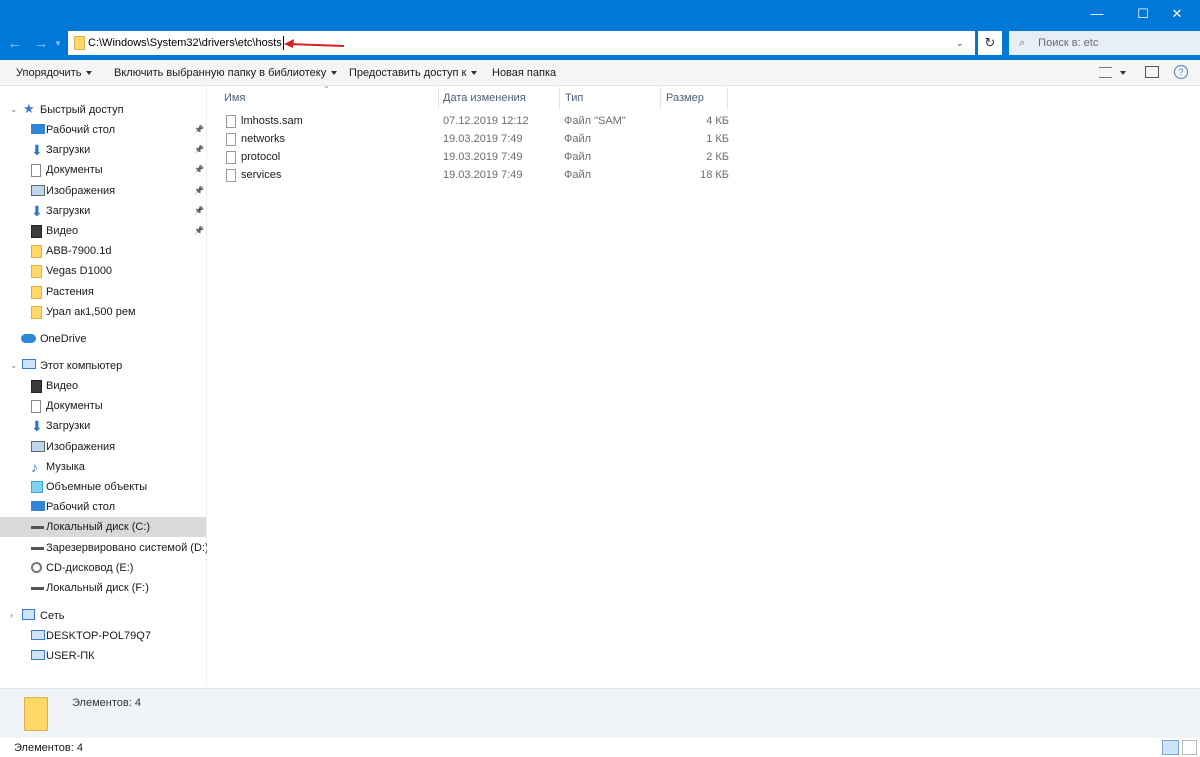 Image resolution: width=1200 pixels, height=757 pixels. What do you see at coordinates (81, 507) in the screenshot?
I see `sidebar-item-label: Рабочий стол` at bounding box center [81, 507].